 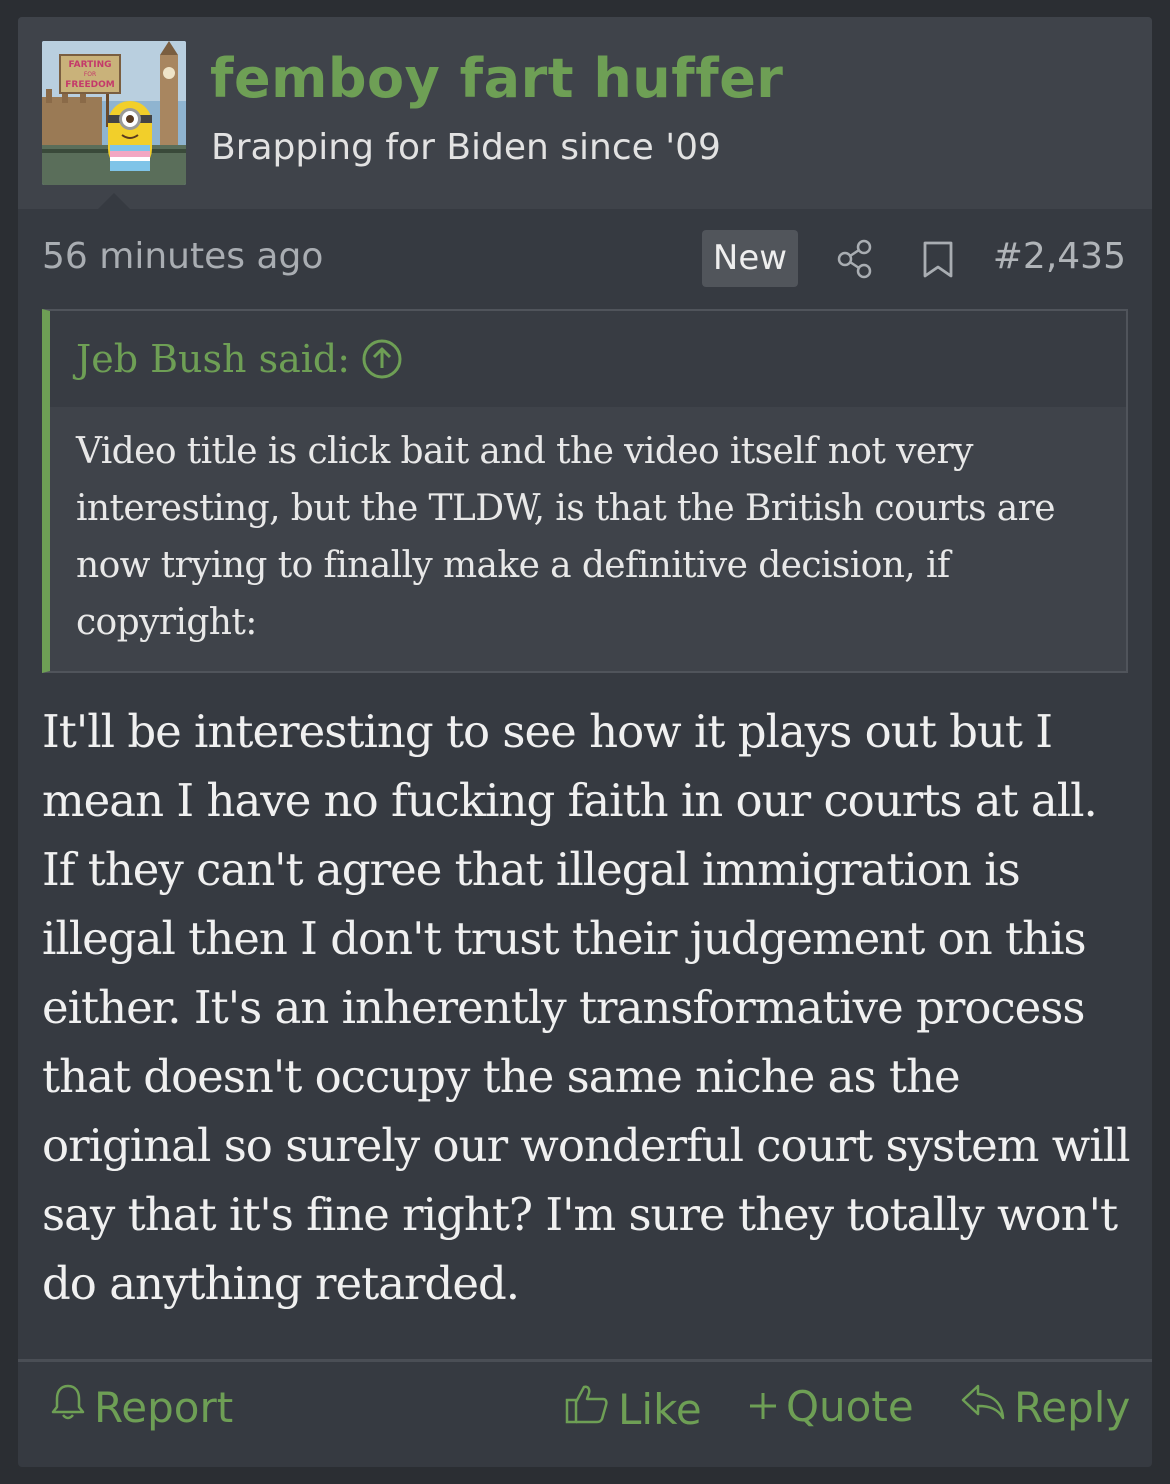 What do you see at coordinates (164, 1407) in the screenshot?
I see `report-label: Report` at bounding box center [164, 1407].